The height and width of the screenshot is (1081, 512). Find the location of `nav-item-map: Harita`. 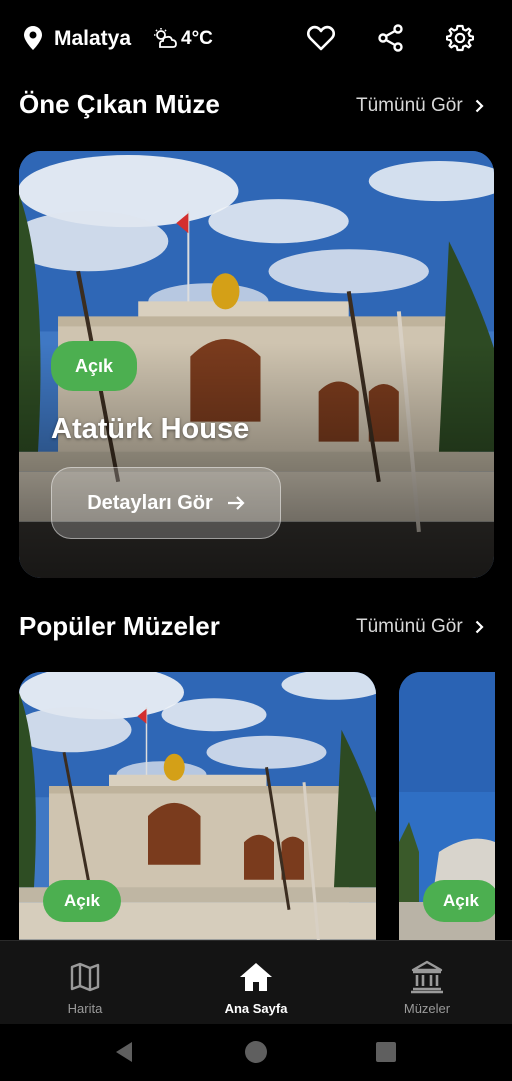

nav-item-map: Harita is located at coordinates (85, 983).